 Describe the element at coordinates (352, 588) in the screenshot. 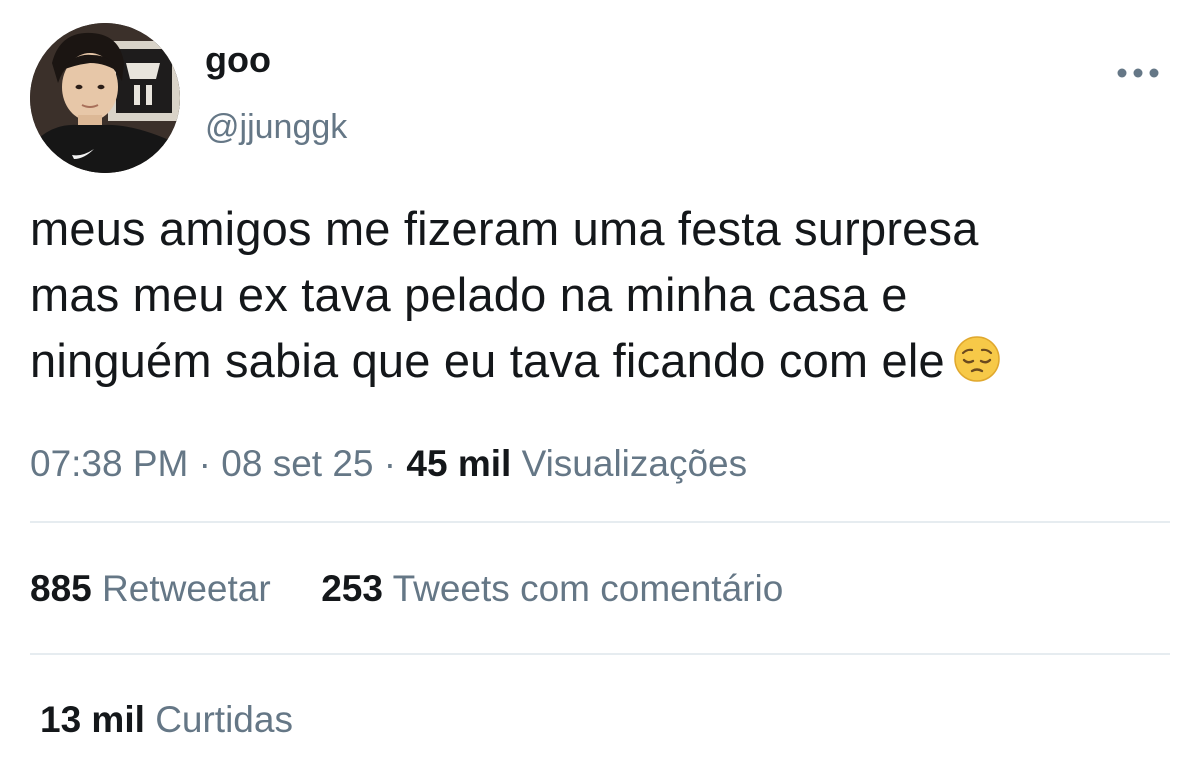

I see `quote-tweets-count: 253` at that location.